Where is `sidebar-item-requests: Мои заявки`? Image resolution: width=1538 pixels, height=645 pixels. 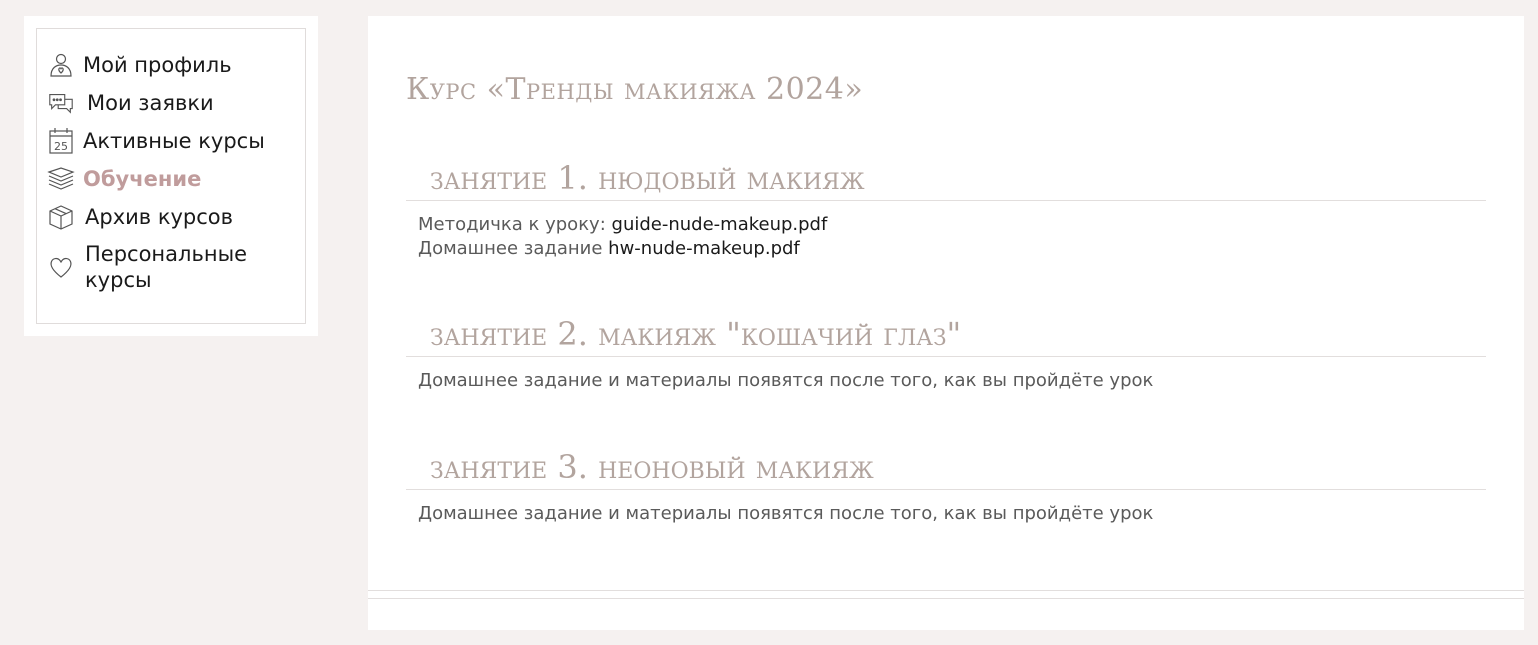 sidebar-item-requests: Мои заявки is located at coordinates (171, 103).